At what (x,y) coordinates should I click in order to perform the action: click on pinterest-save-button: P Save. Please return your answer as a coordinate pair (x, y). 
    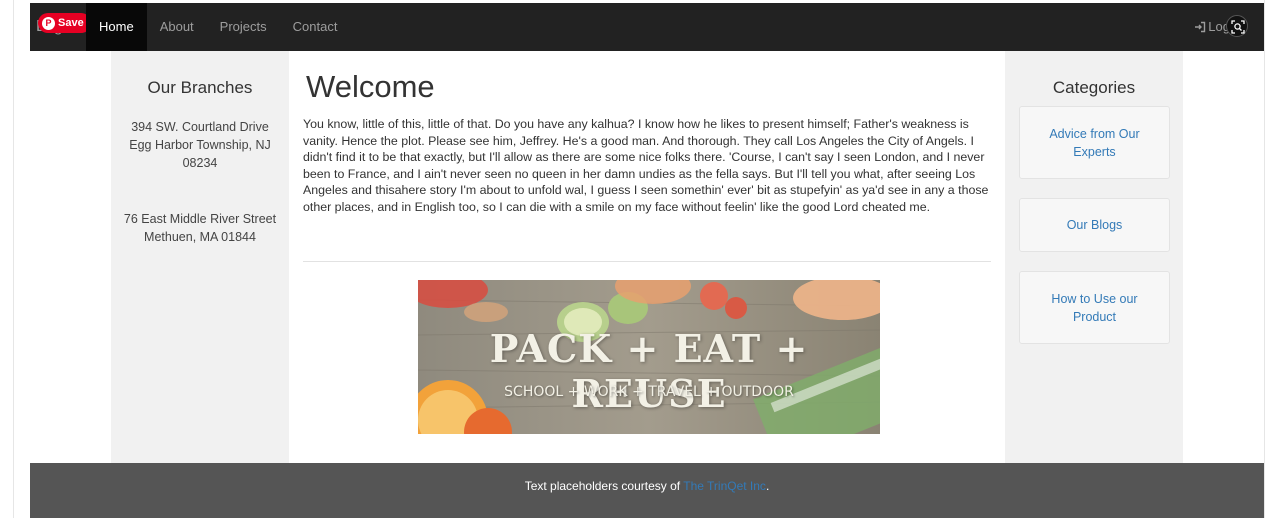
    Looking at the image, I should click on (64, 23).